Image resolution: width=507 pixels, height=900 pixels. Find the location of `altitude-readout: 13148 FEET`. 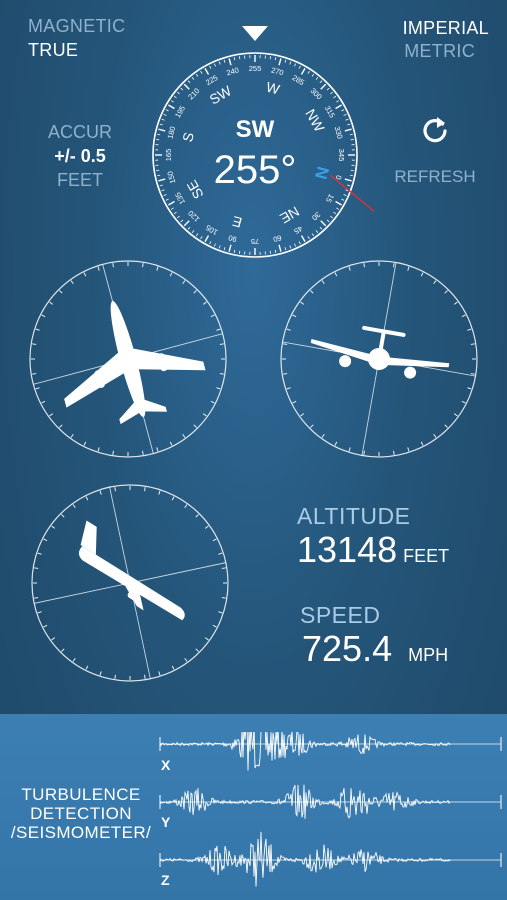

altitude-readout: 13148 FEET is located at coordinates (373, 550).